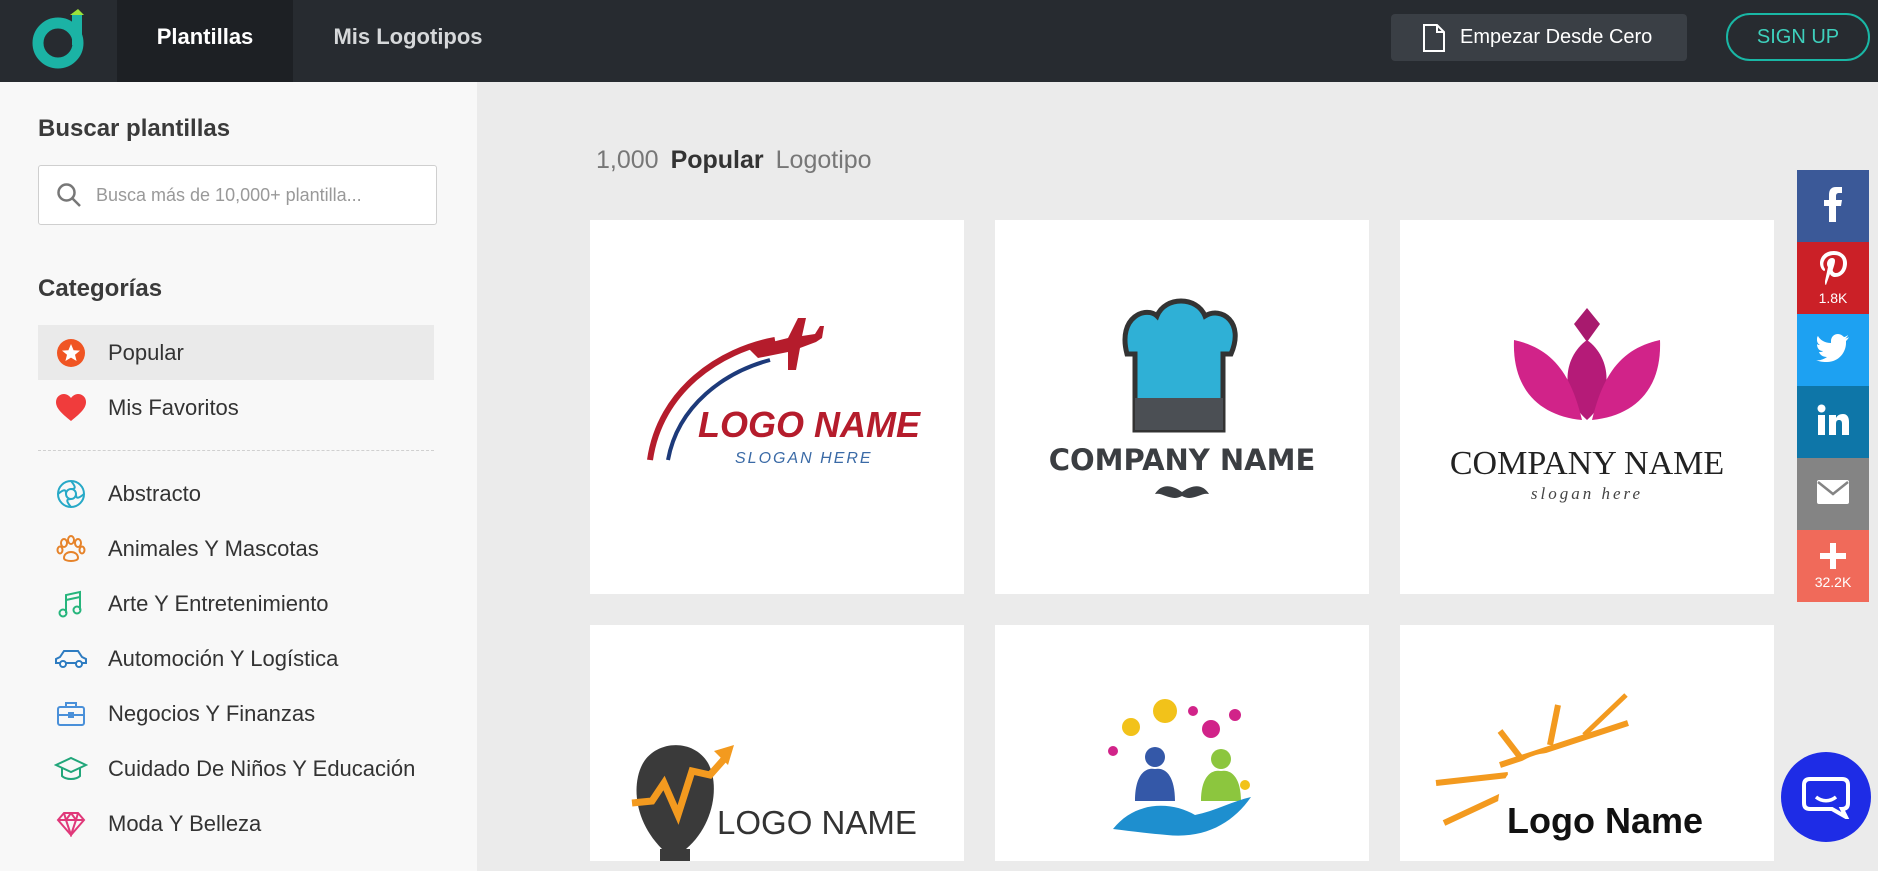 The image size is (1878, 871). What do you see at coordinates (777, 743) in the screenshot?
I see `template-card: LOGO NAME` at bounding box center [777, 743].